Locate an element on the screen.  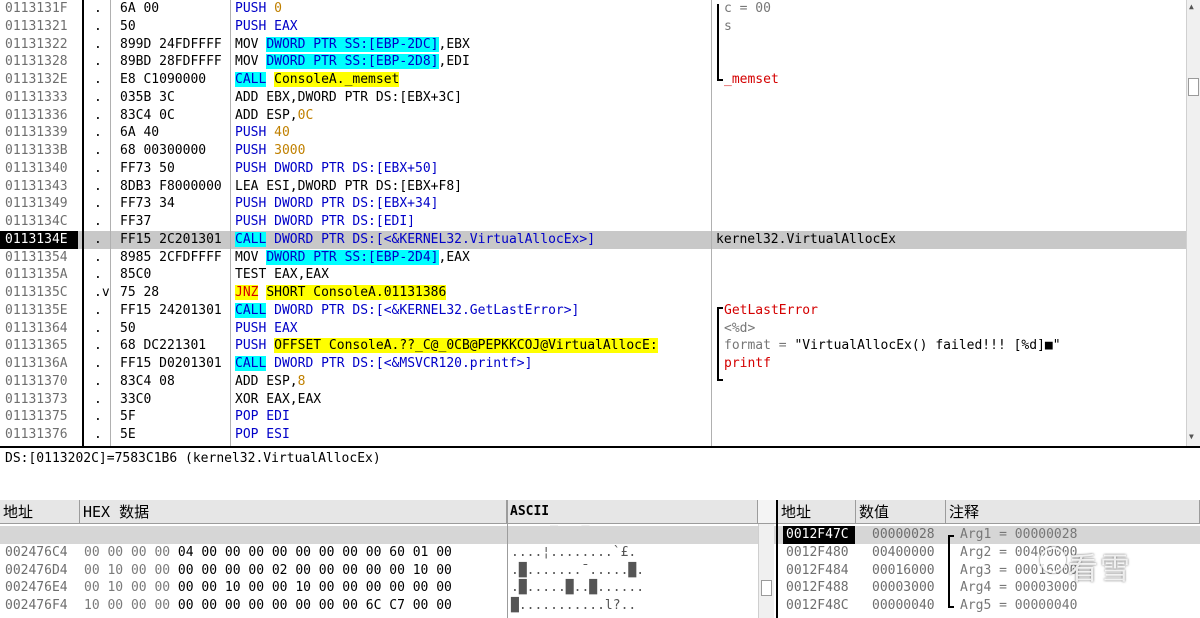
disasm-row: 01131376. 5E POP ESI is located at coordinates (593, 435).